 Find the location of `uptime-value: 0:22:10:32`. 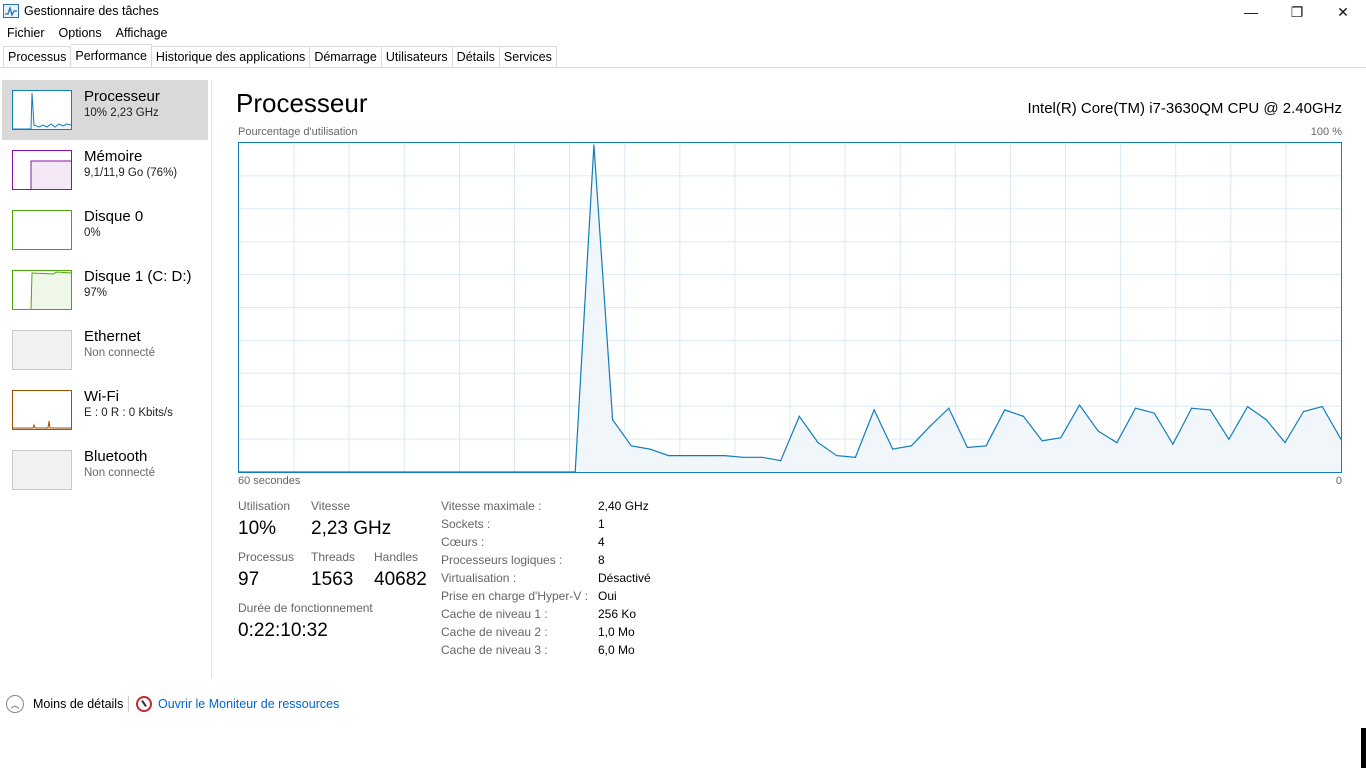

uptime-value: 0:22:10:32 is located at coordinates (283, 630).